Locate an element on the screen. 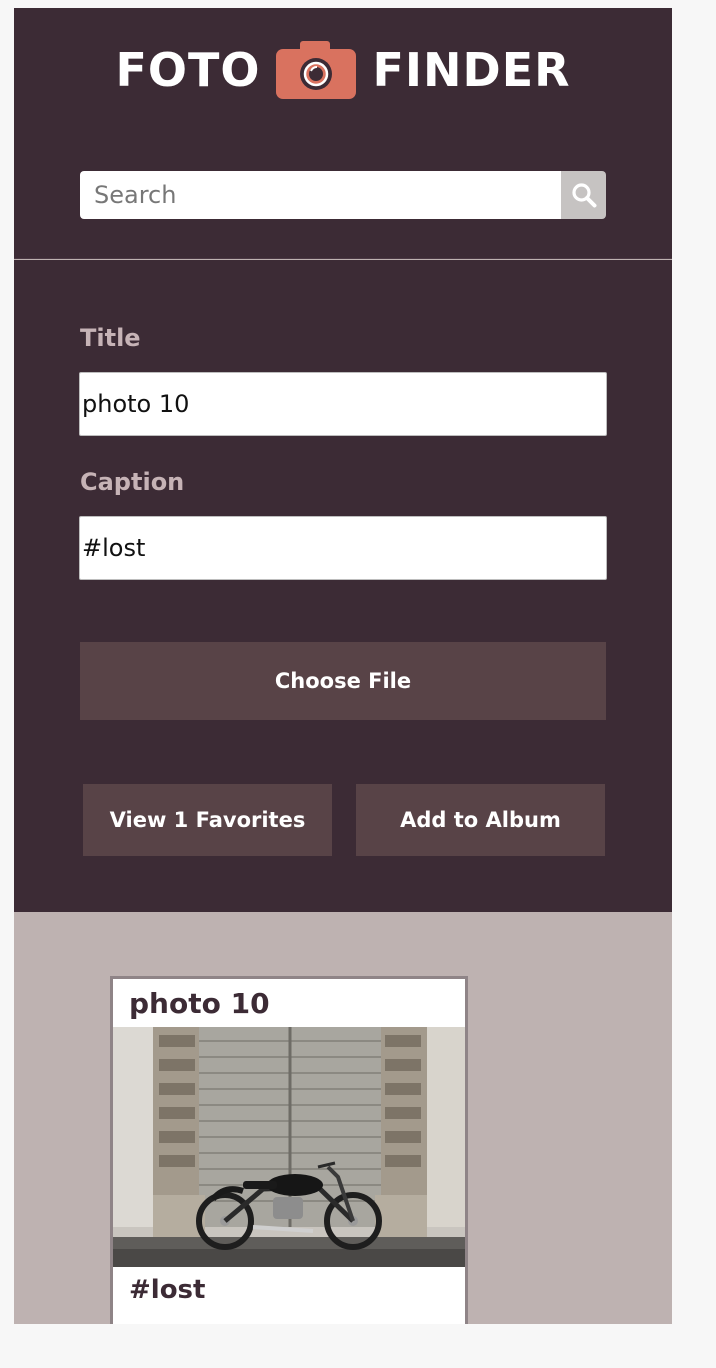 The height and width of the screenshot is (1368, 716). search-button is located at coordinates (583, 195).